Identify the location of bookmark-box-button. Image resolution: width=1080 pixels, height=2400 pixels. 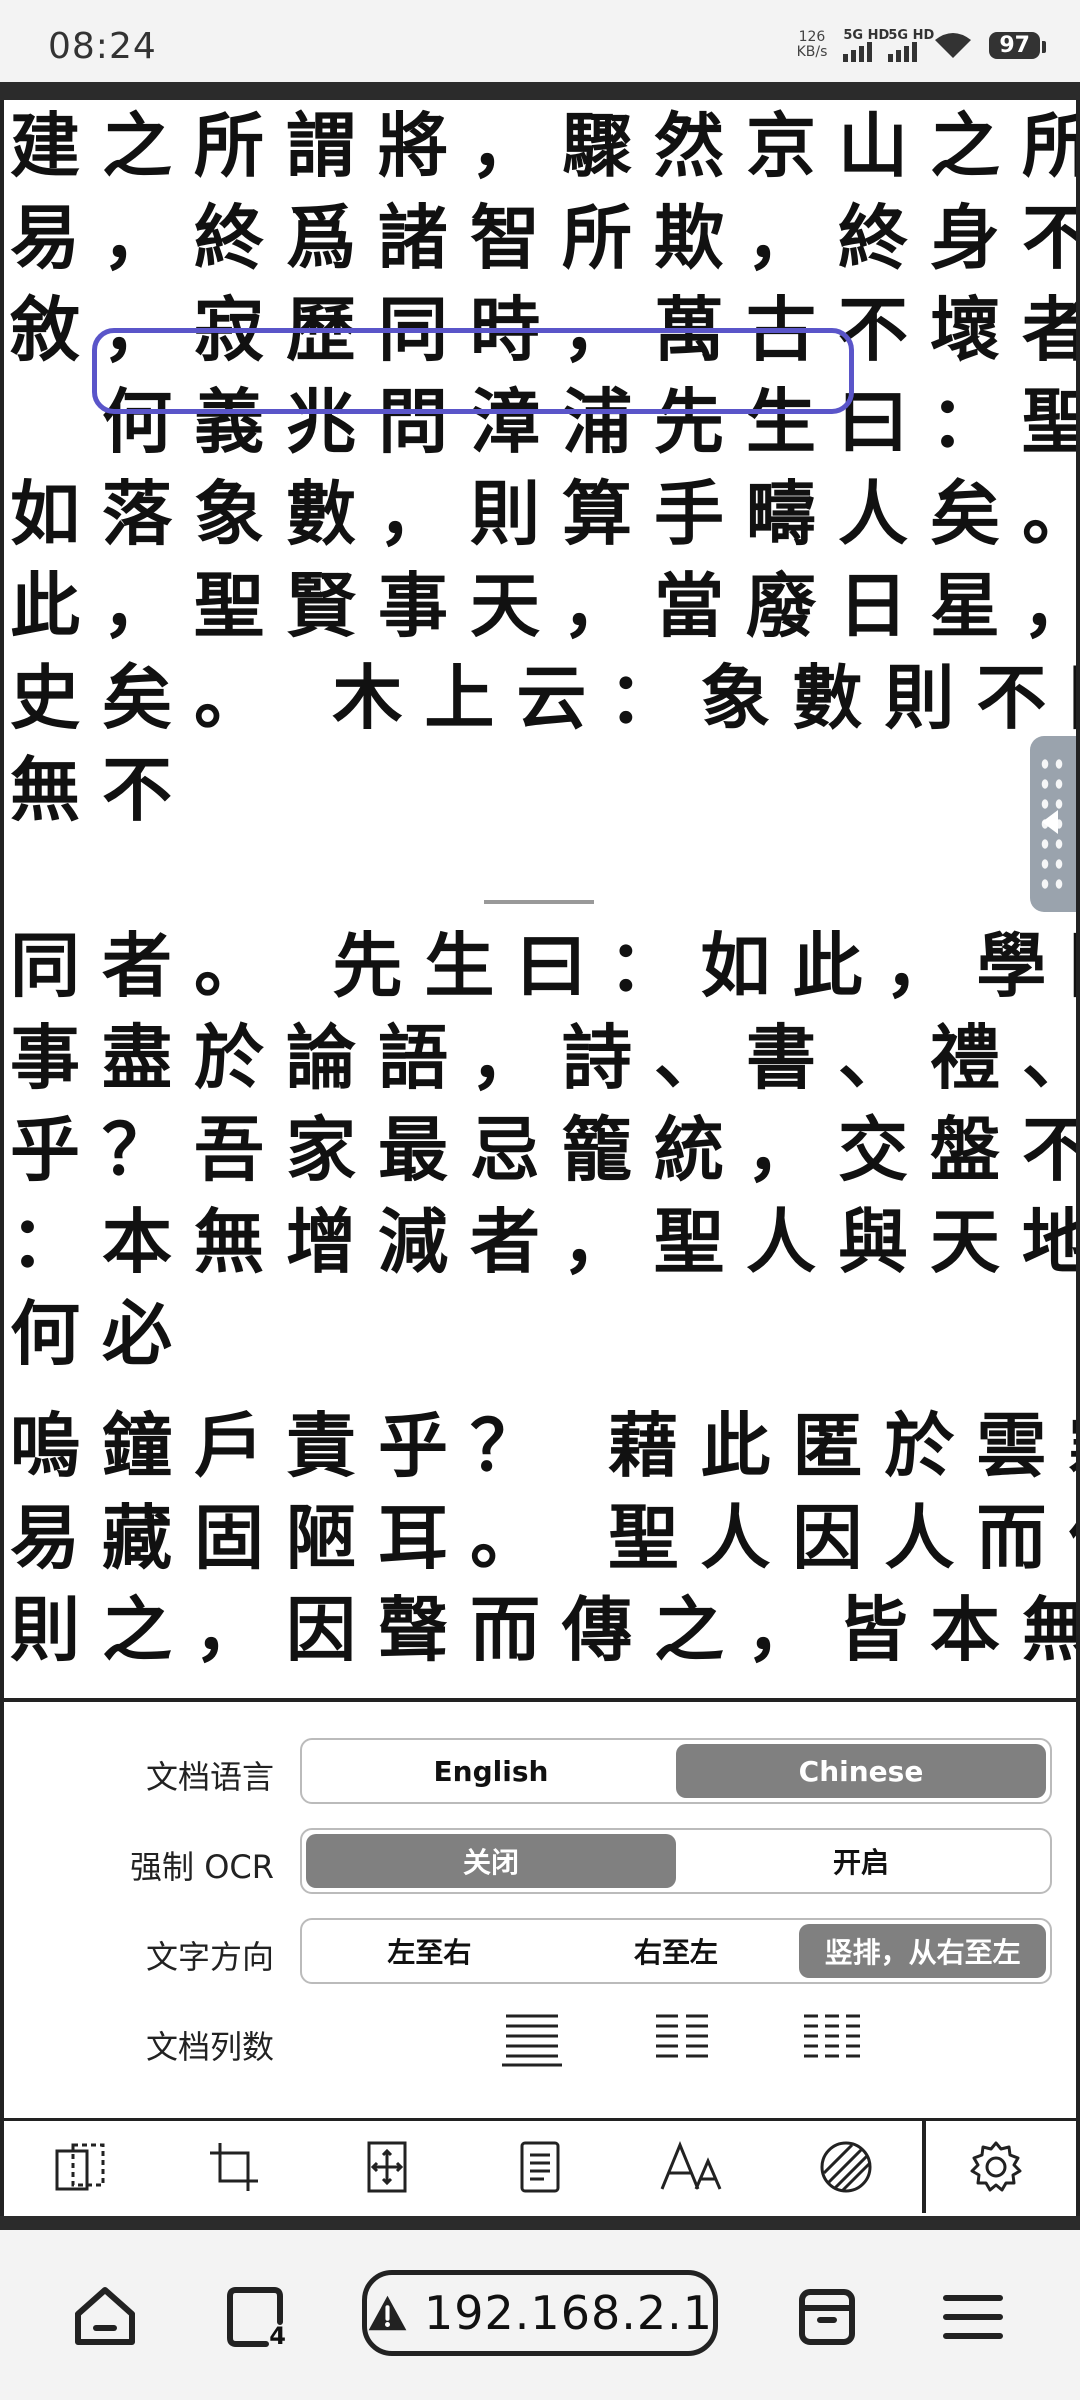
(827, 2317).